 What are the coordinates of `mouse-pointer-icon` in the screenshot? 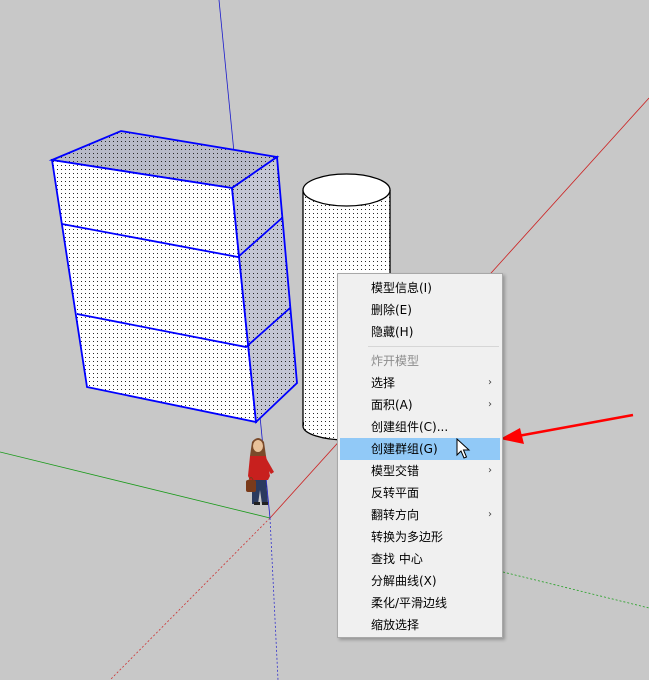 It's located at (463, 448).